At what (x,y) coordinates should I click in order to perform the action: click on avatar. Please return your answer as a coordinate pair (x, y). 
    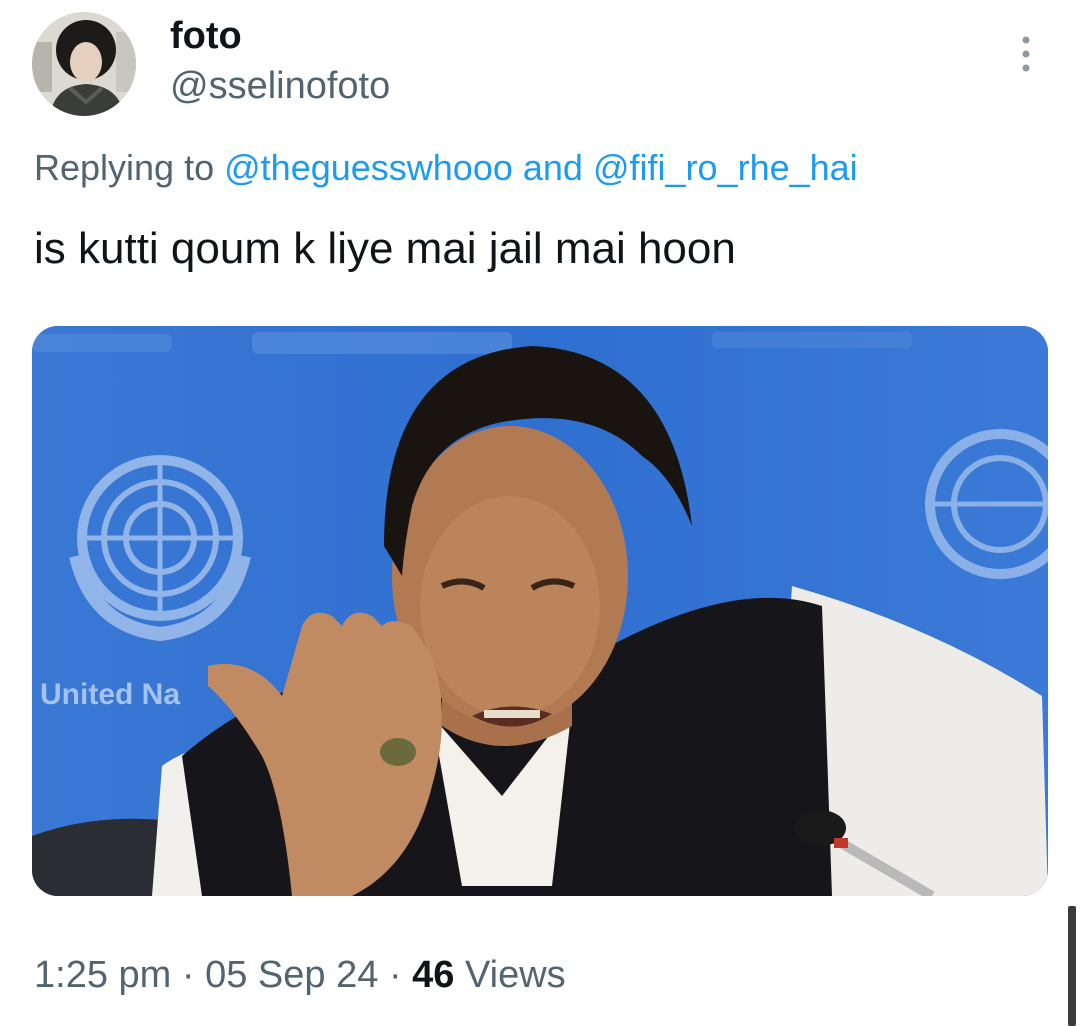
    Looking at the image, I should click on (84, 64).